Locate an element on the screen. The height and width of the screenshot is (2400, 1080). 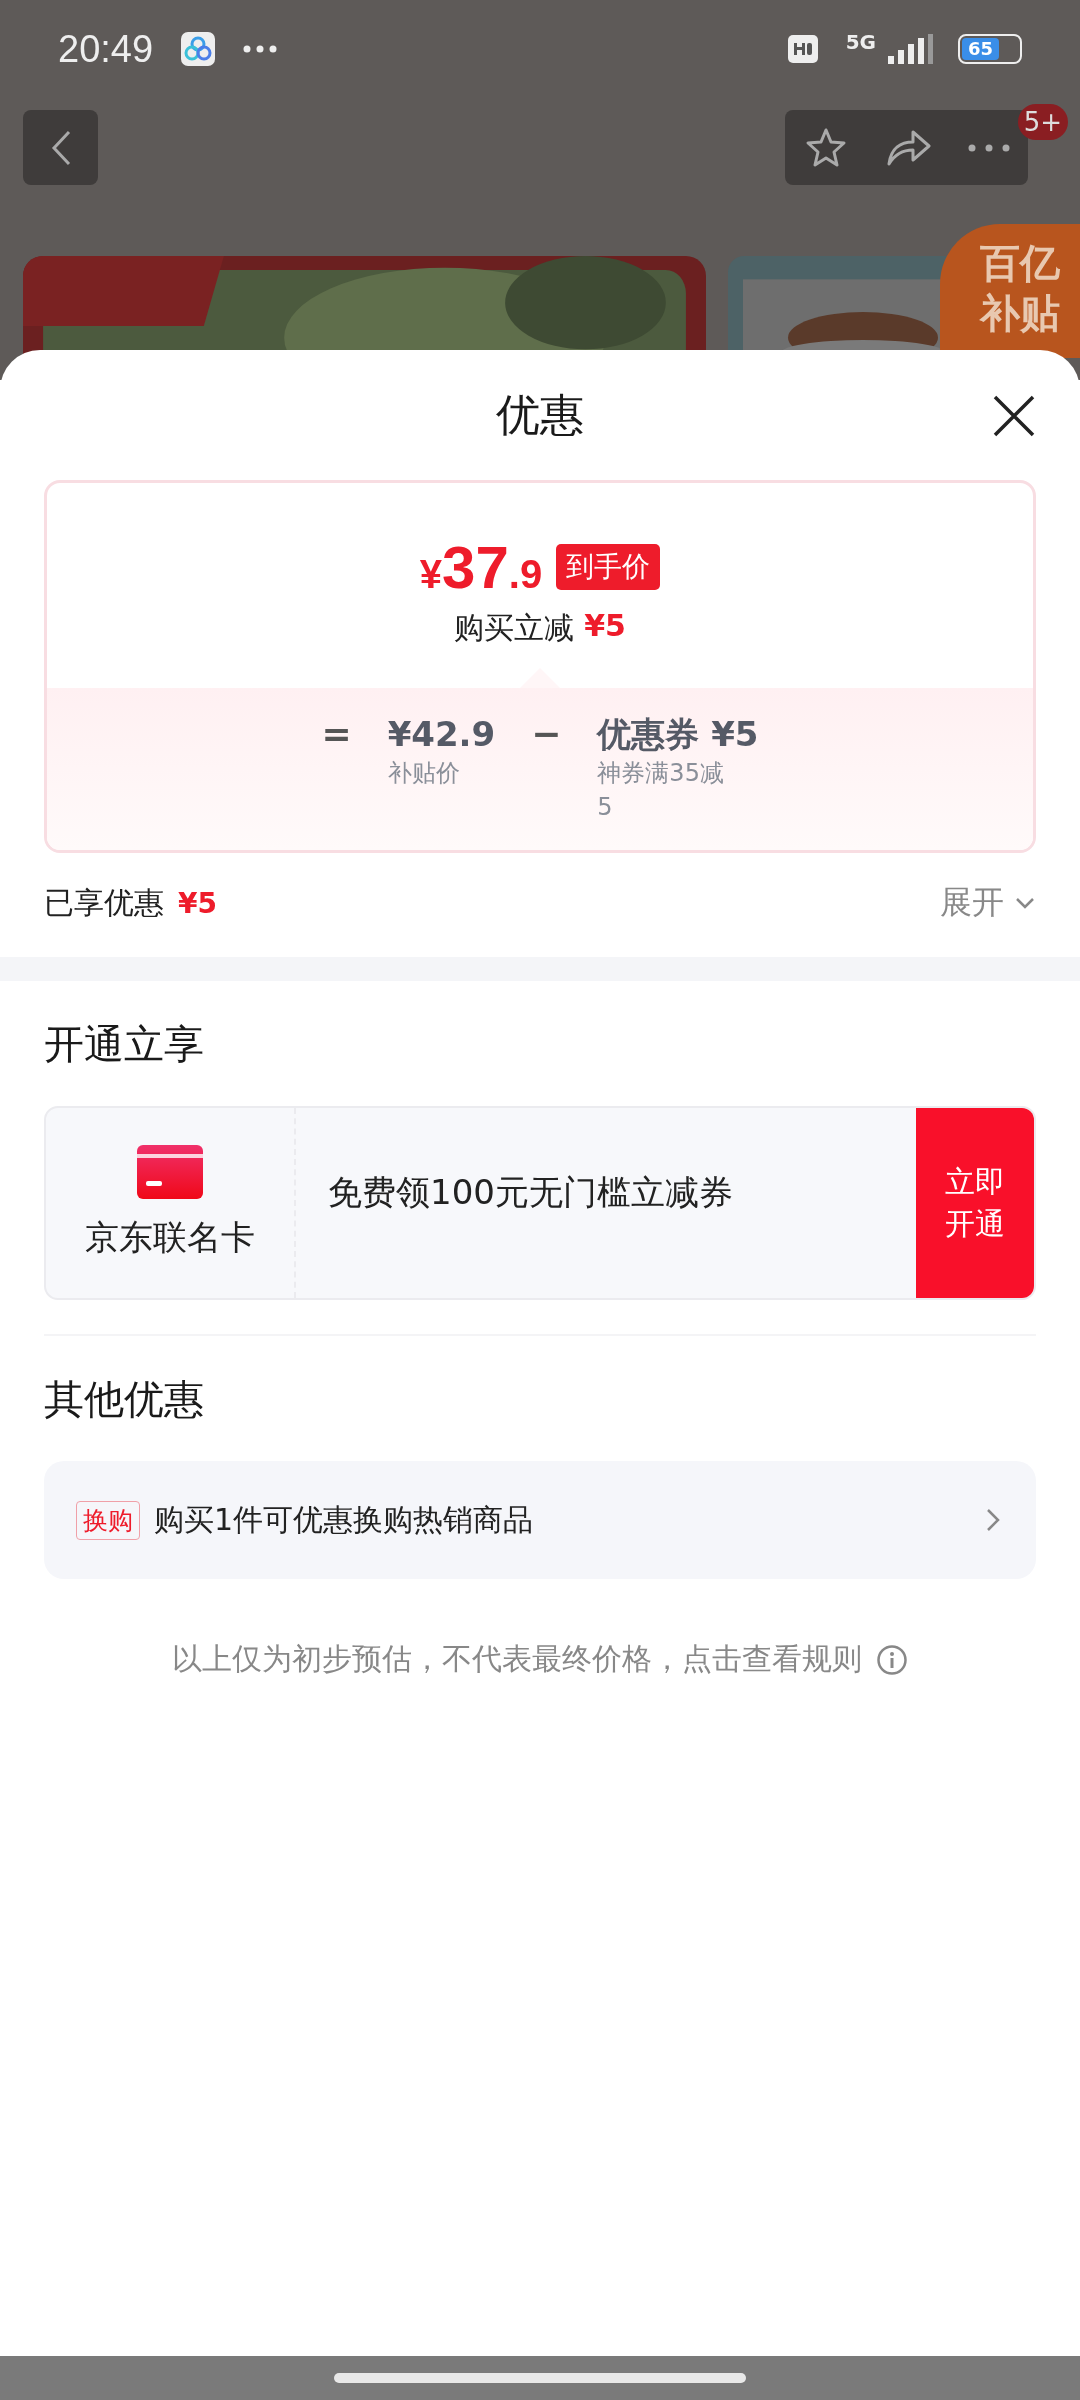
notification-badge: 5+ is located at coordinates (1042, 122).